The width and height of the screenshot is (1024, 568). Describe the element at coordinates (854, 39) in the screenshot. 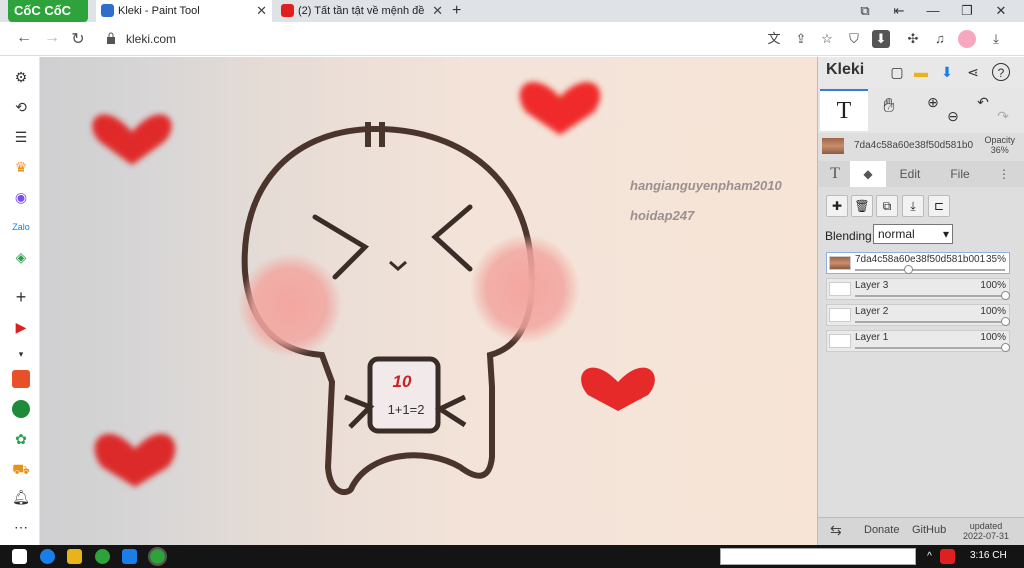

I see `shield-icon: ⛉` at that location.